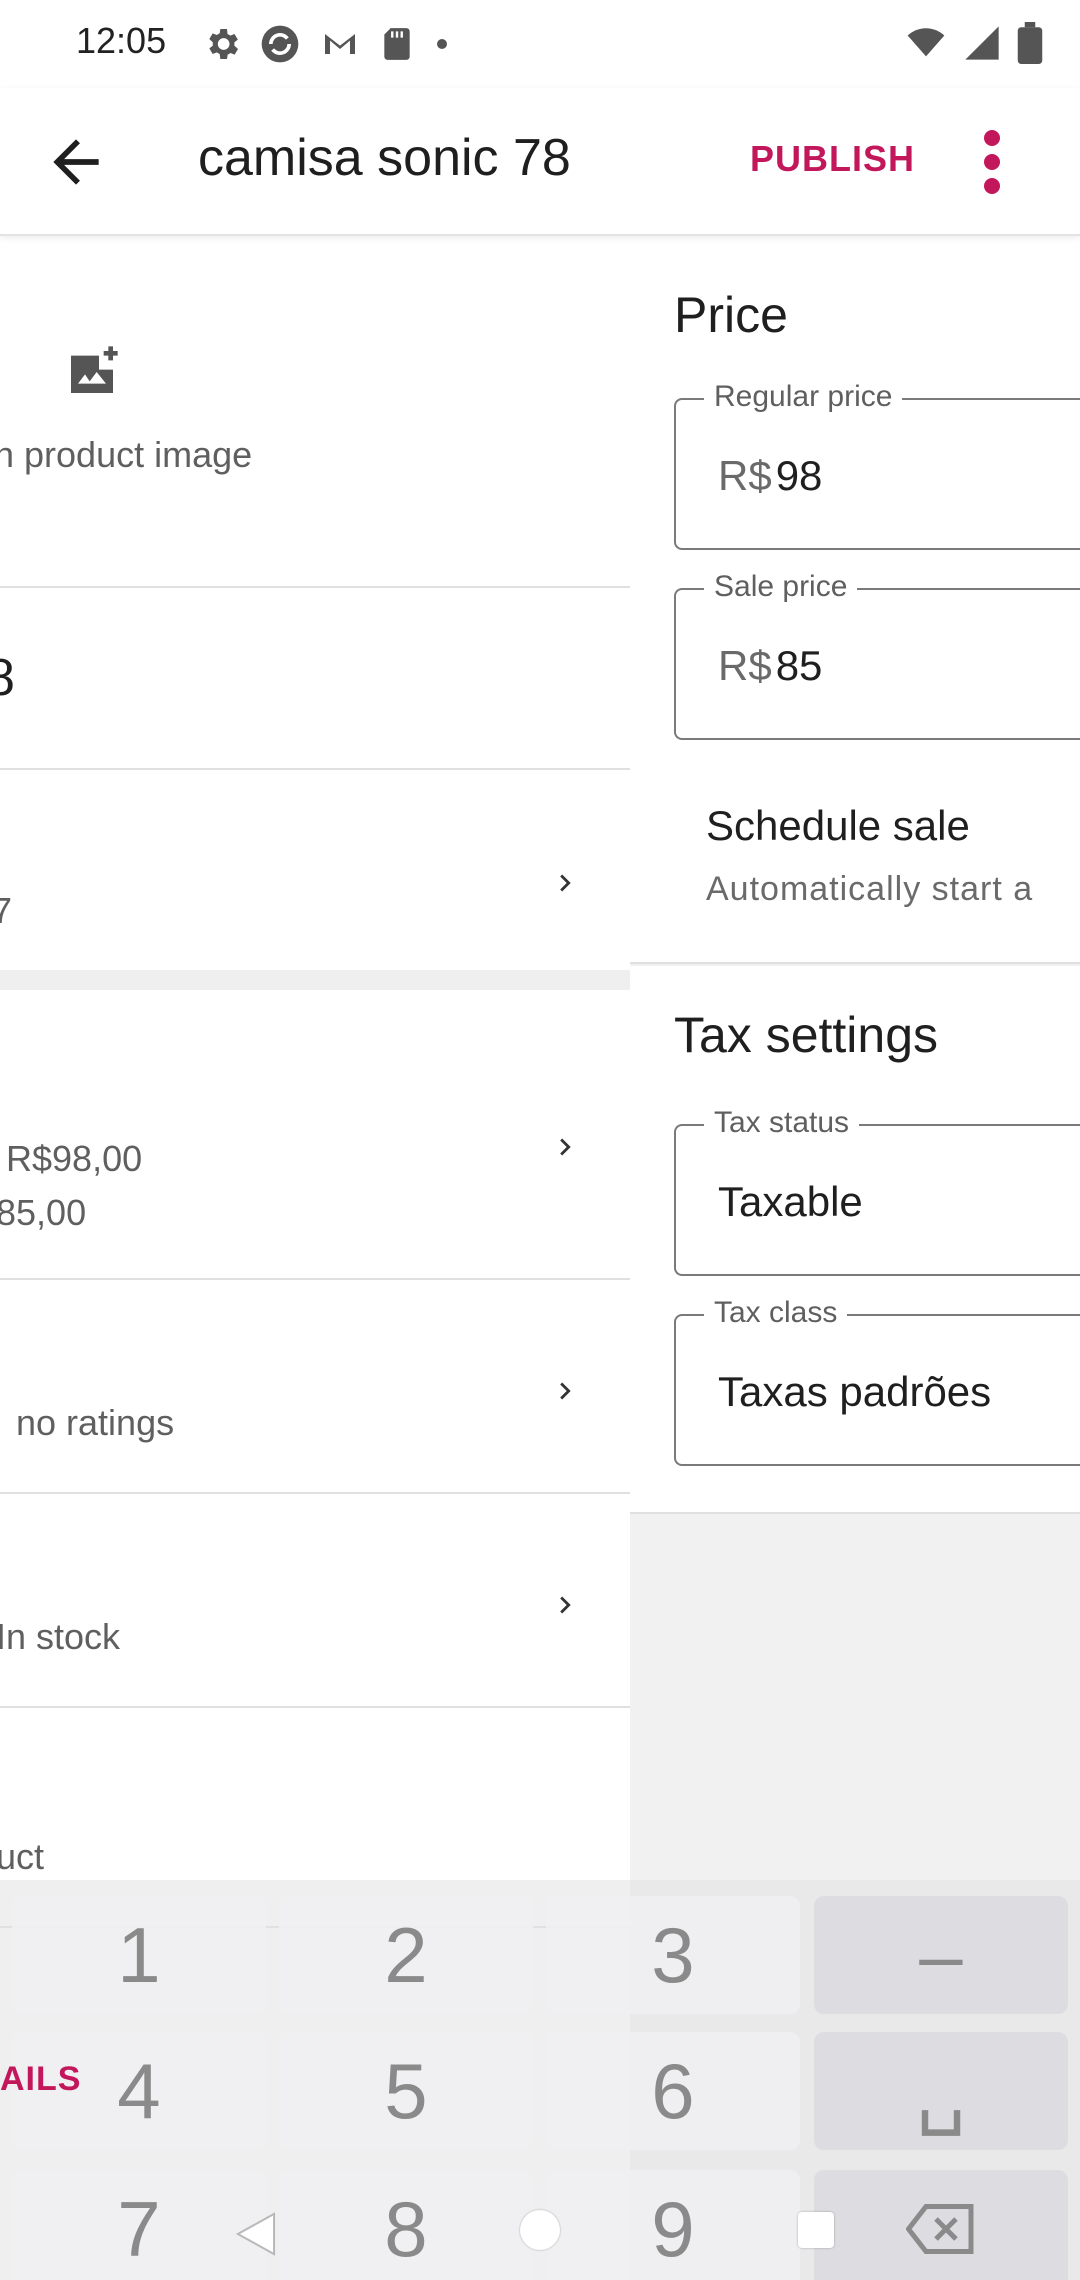 This screenshot has width=1080, height=2280. Describe the element at coordinates (941, 1955) in the screenshot. I see `key-minus: –` at that location.